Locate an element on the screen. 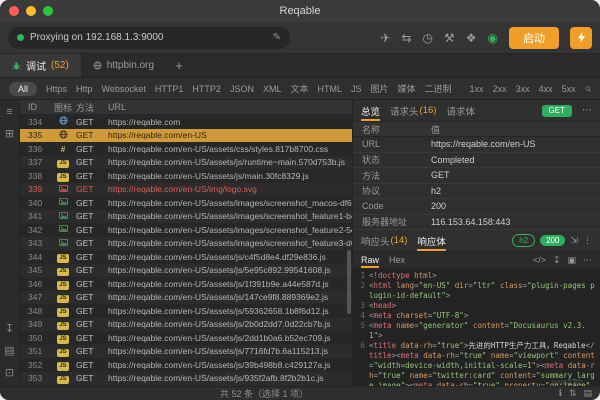 This screenshot has height=400, width=600. tab-Hex: Hex is located at coordinates (397, 260).